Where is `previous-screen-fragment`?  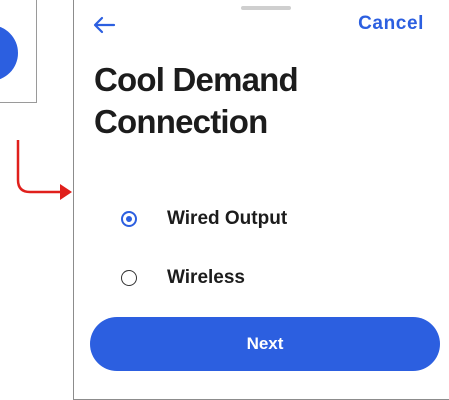 previous-screen-fragment is located at coordinates (18, 51).